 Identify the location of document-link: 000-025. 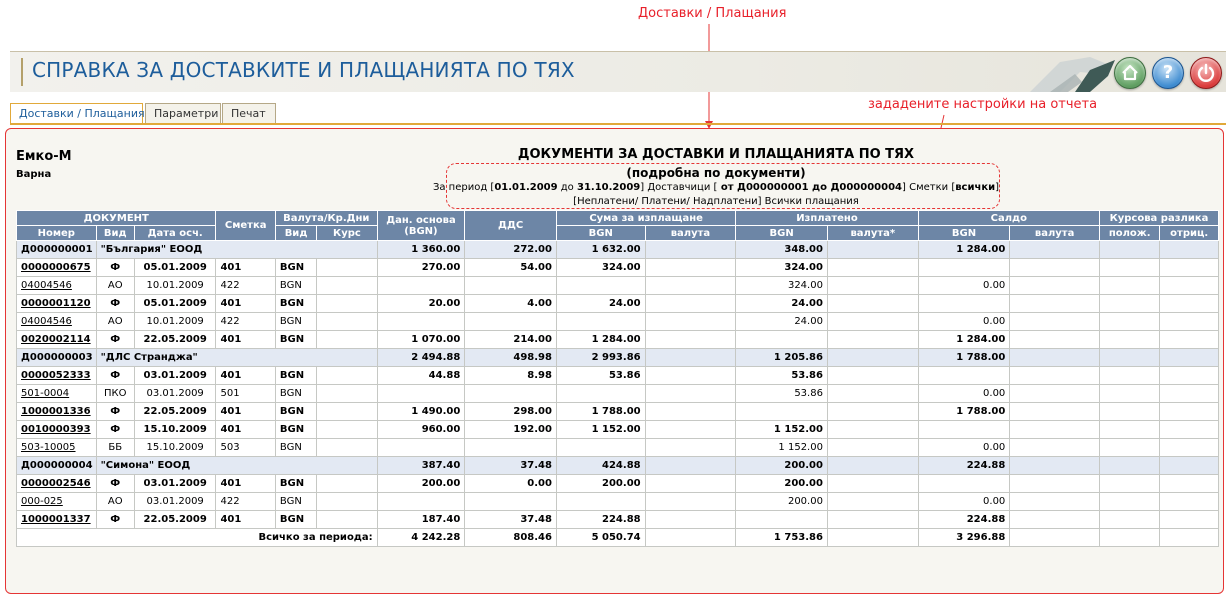
(42, 501).